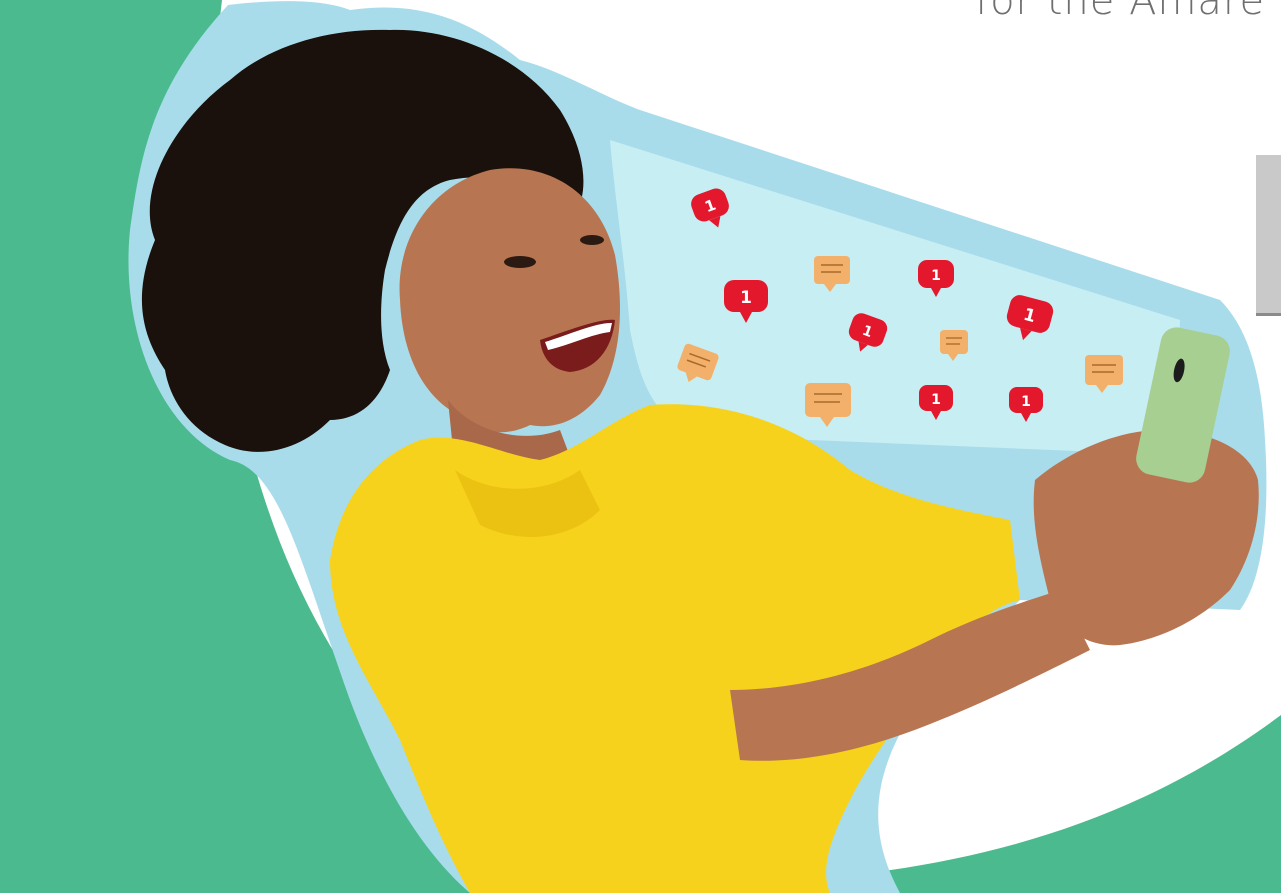  I want to click on eye-right, so click(592, 240).